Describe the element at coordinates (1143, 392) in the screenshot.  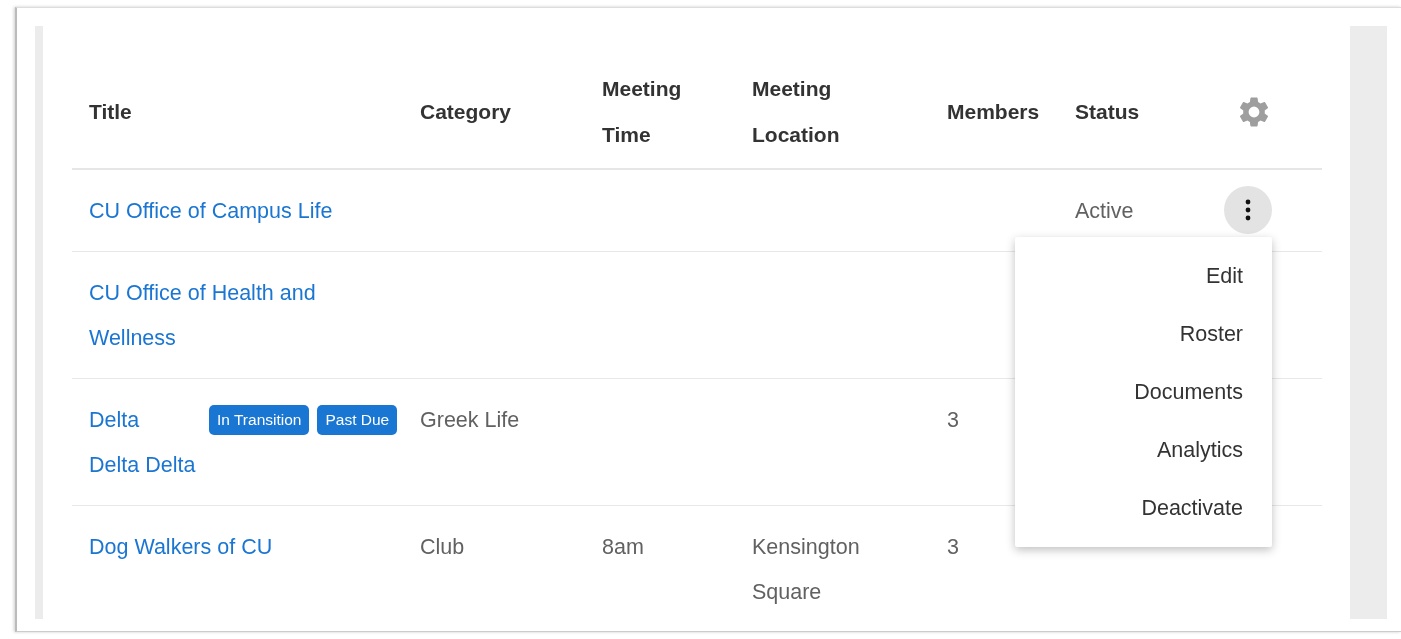
I see `menu-item: Documents` at that location.